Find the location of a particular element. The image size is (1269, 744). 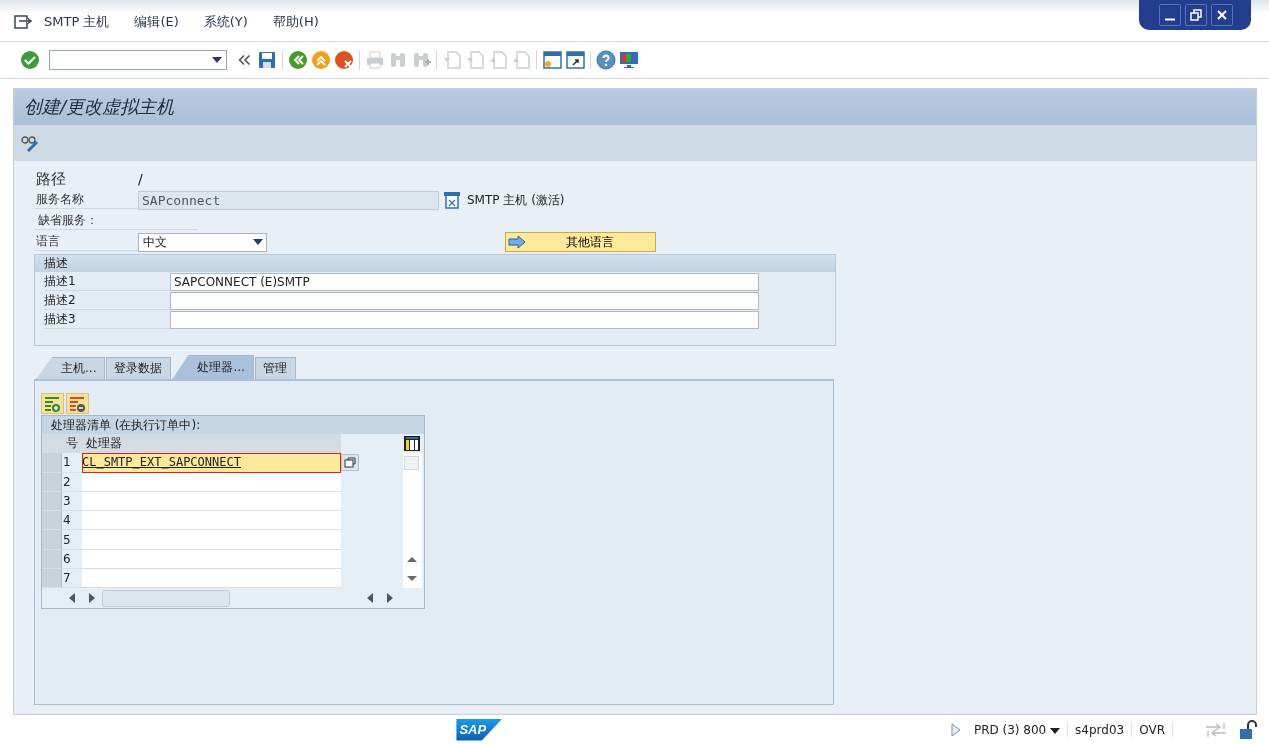

menu-item: 系统(Y) is located at coordinates (225, 22).